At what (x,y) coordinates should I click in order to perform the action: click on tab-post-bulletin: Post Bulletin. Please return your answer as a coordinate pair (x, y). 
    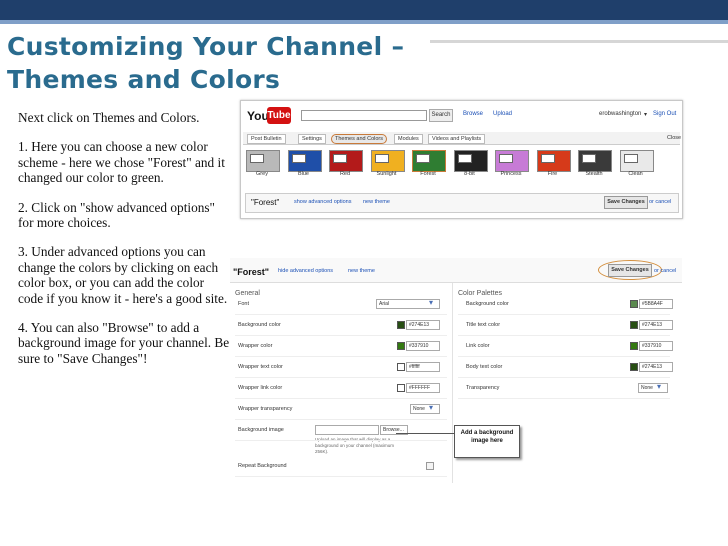
    Looking at the image, I should click on (266, 139).